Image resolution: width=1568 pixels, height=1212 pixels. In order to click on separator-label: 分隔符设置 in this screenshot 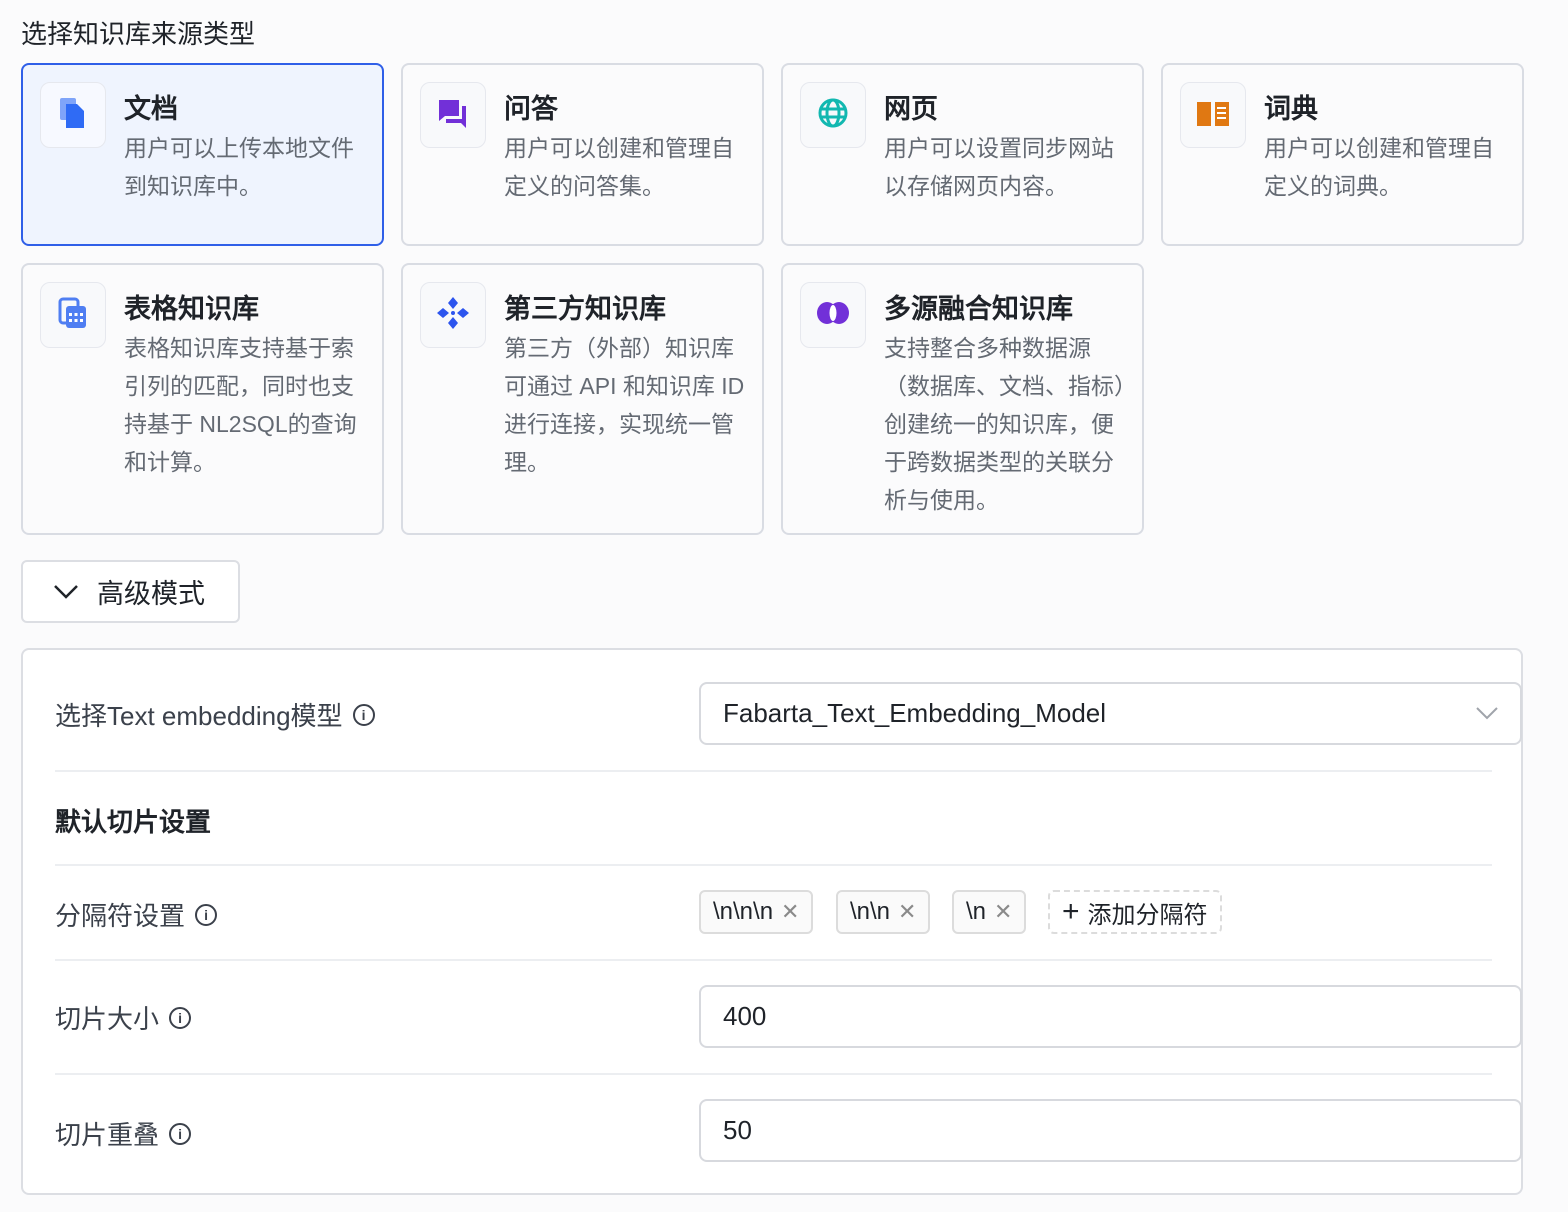, I will do `click(120, 916)`.